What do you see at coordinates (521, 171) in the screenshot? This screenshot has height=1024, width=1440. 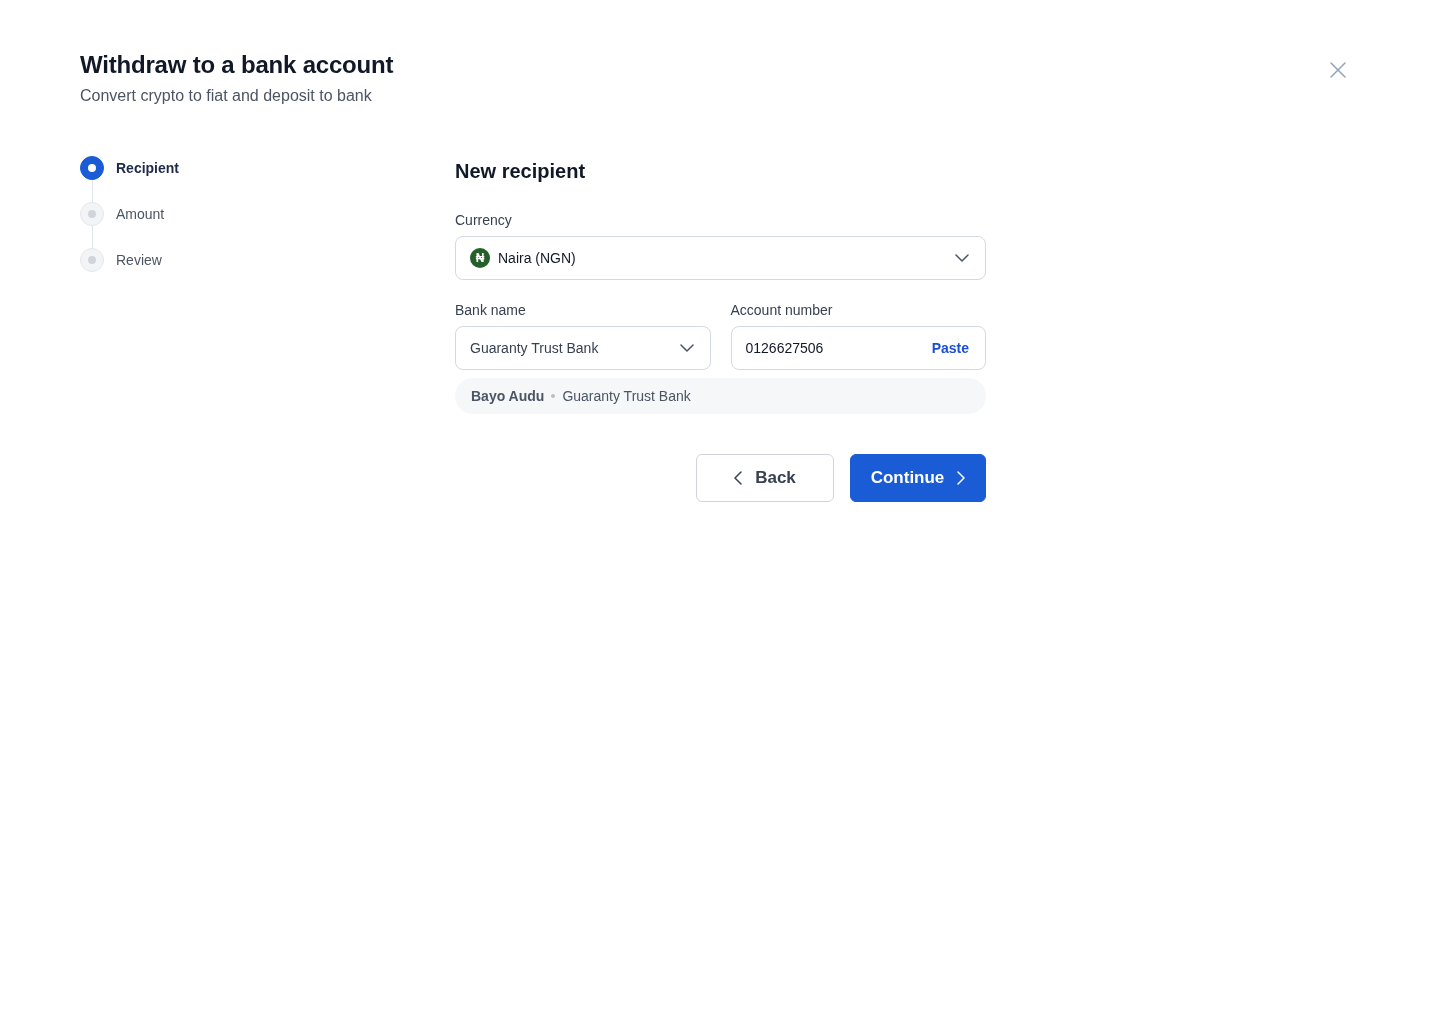 I see `form-heading: New recipient` at bounding box center [521, 171].